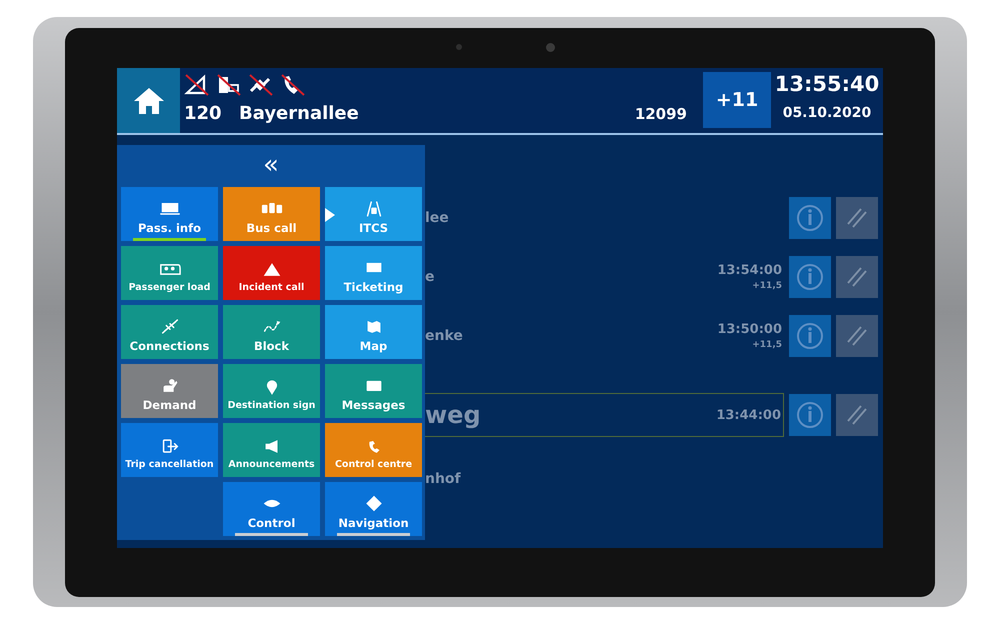 The width and height of the screenshot is (1000, 625). Describe the element at coordinates (459, 47) in the screenshot. I see `sensor-icon` at that location.